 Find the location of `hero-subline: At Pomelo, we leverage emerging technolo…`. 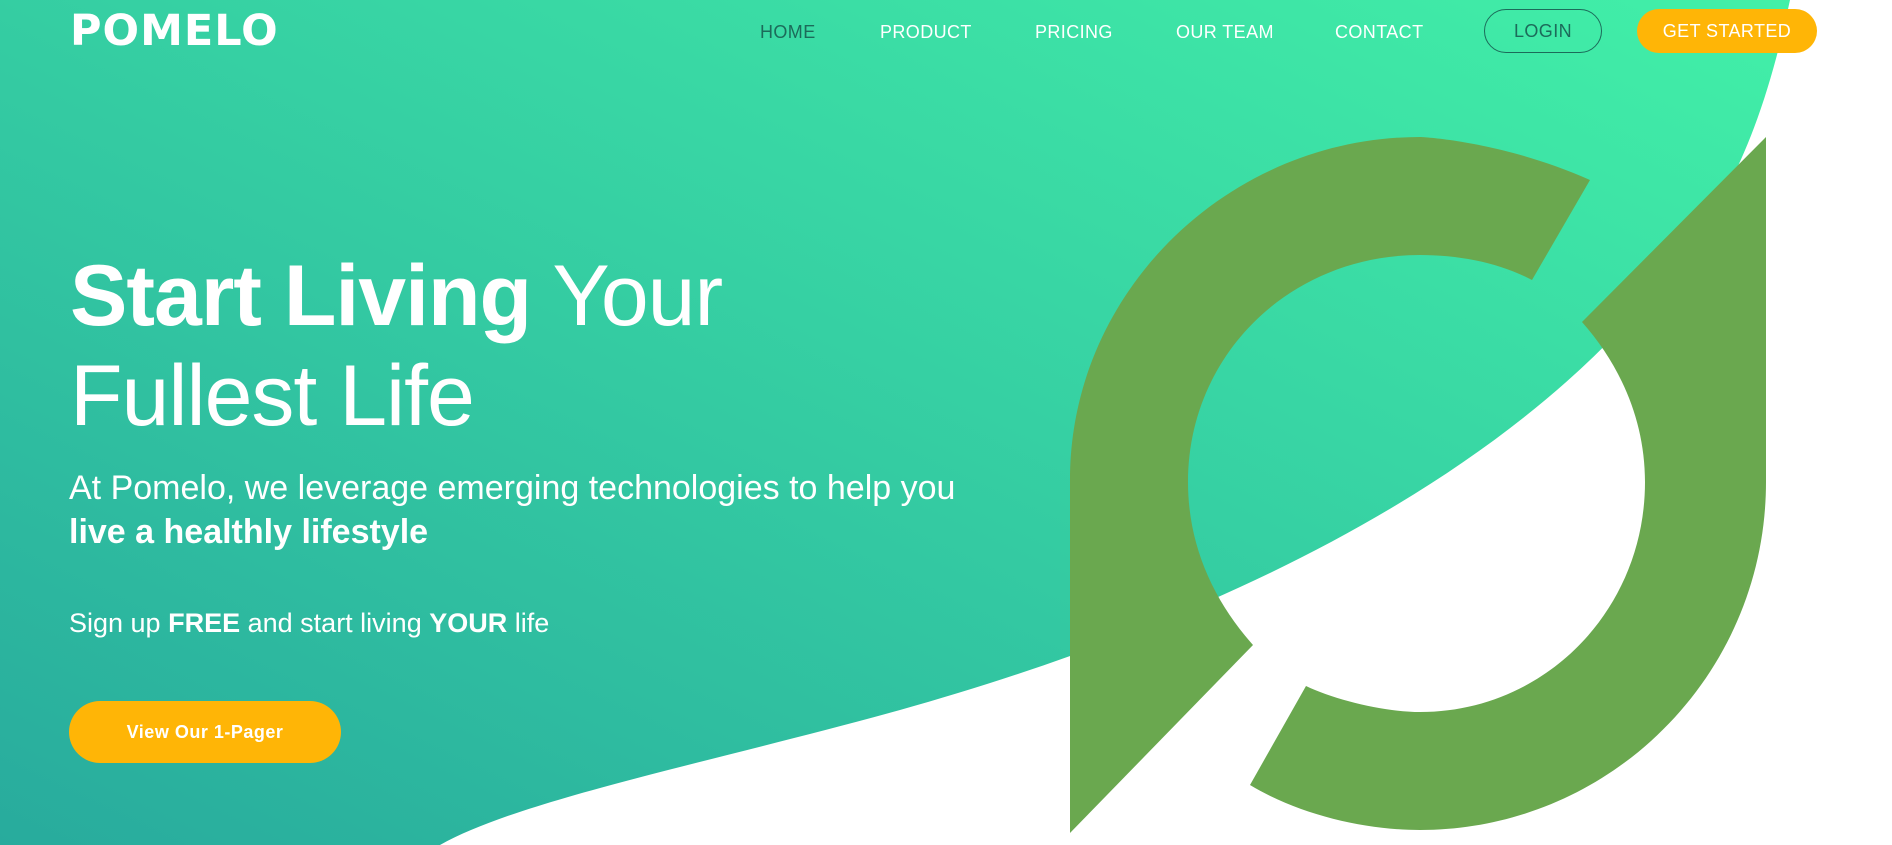

hero-subline: At Pomelo, we leverage emerging technolo… is located at coordinates (519, 510).